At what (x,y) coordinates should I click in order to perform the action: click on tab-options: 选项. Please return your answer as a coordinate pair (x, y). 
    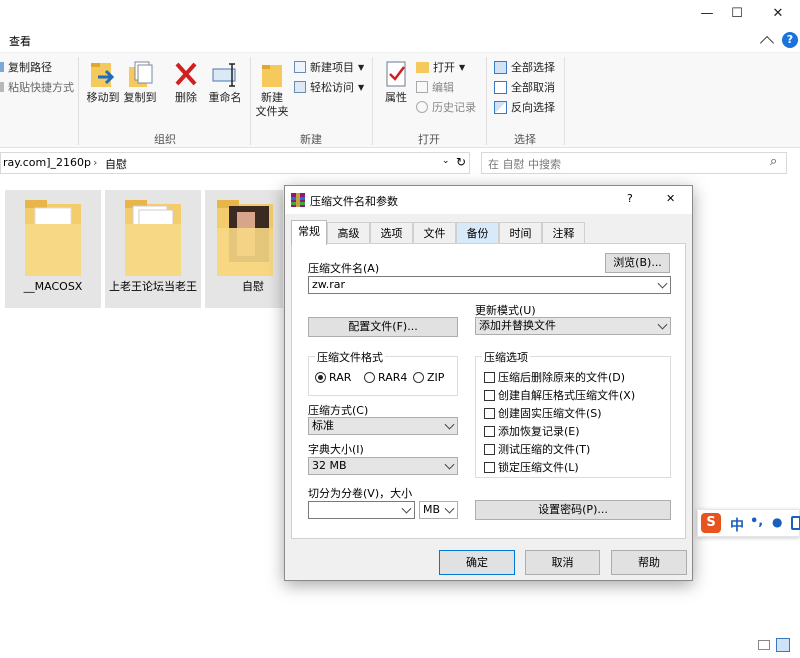
    Looking at the image, I should click on (391, 233).